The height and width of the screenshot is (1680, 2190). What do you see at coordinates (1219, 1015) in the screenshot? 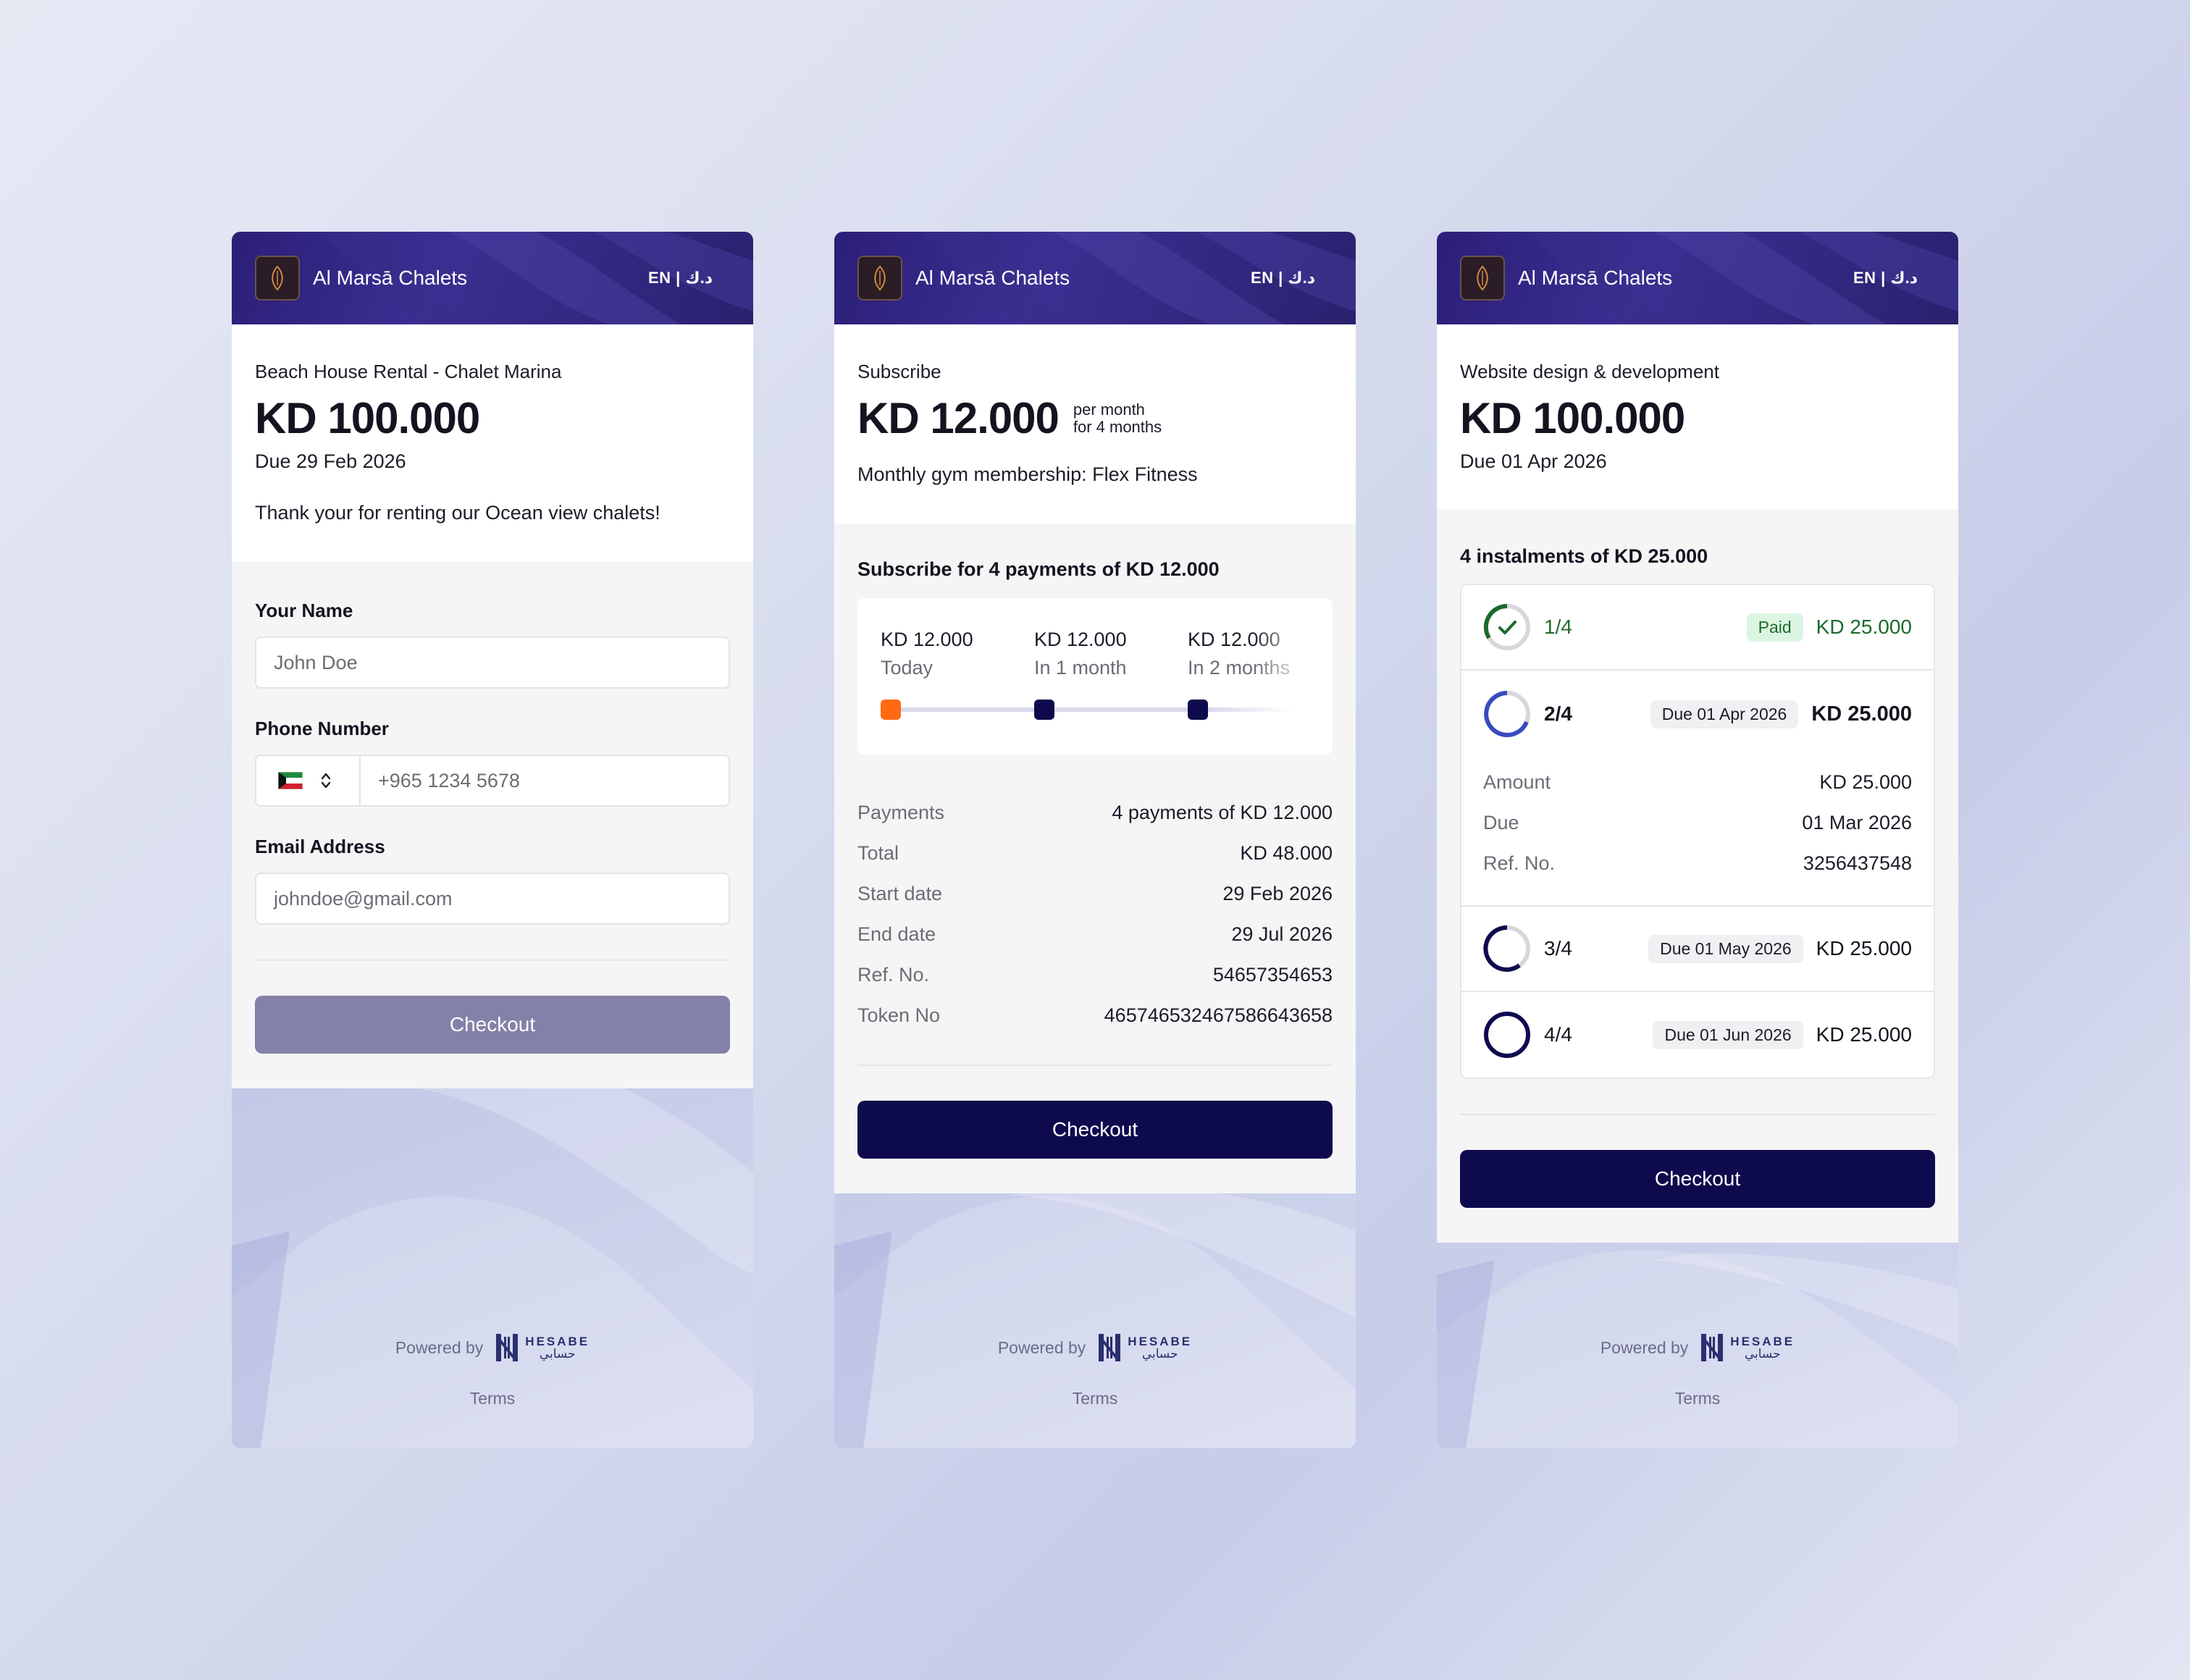
I see `detail-value: 465746532467586643658` at bounding box center [1219, 1015].